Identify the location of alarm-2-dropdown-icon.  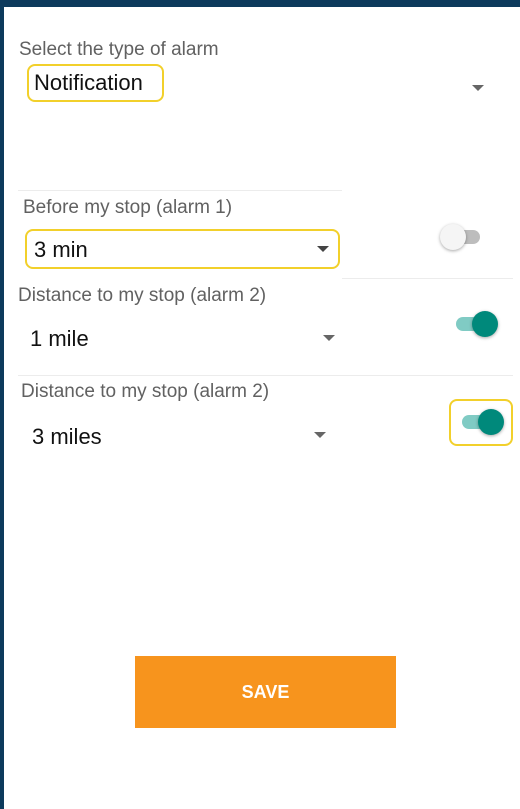
(329, 338).